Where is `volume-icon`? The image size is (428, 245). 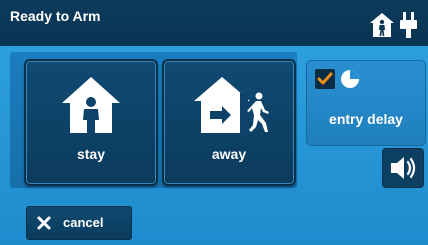
volume-icon is located at coordinates (403, 168).